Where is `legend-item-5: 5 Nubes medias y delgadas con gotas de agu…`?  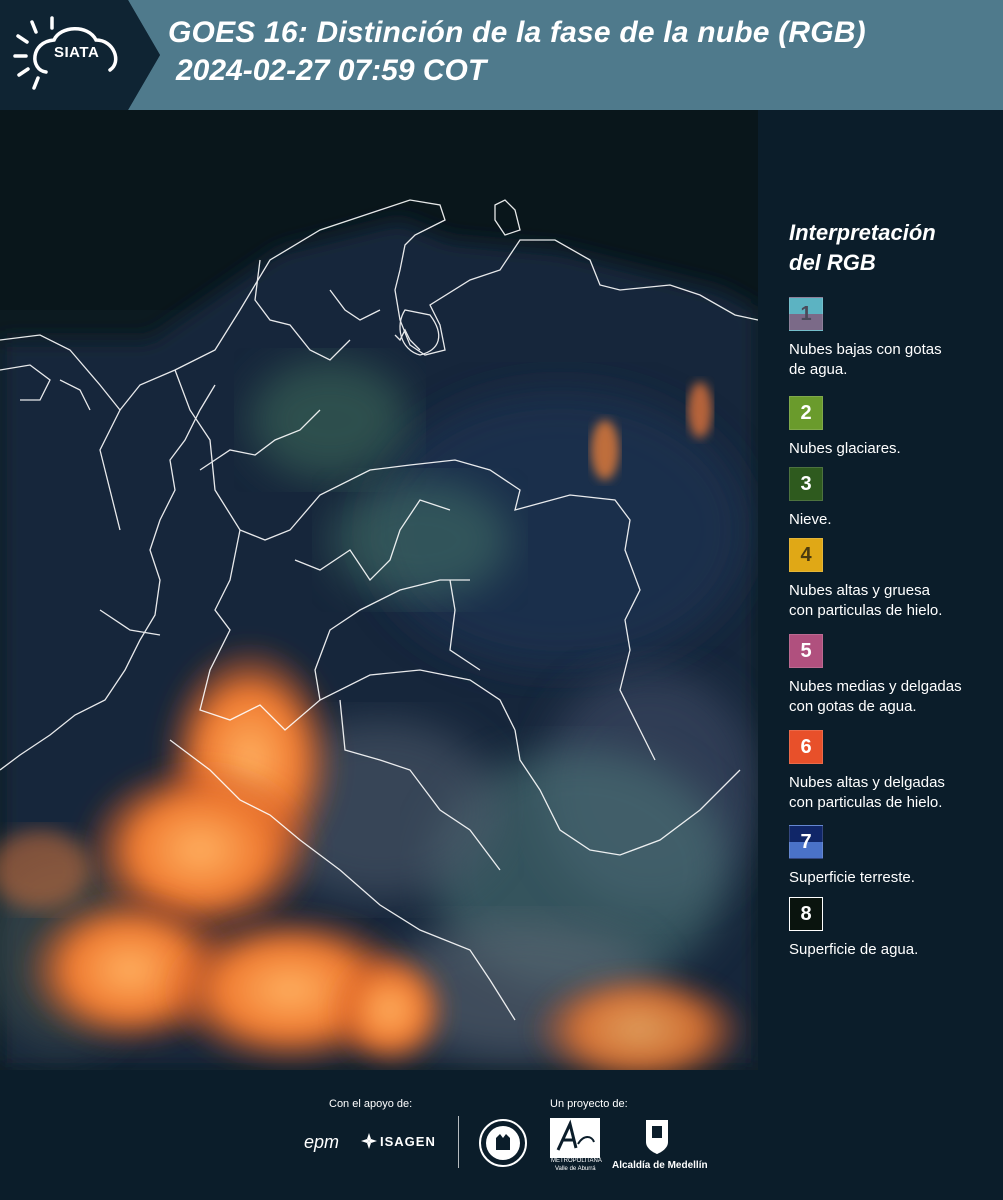 legend-item-5: 5 Nubes medias y delgadas con gotas de agu… is located at coordinates (889, 675).